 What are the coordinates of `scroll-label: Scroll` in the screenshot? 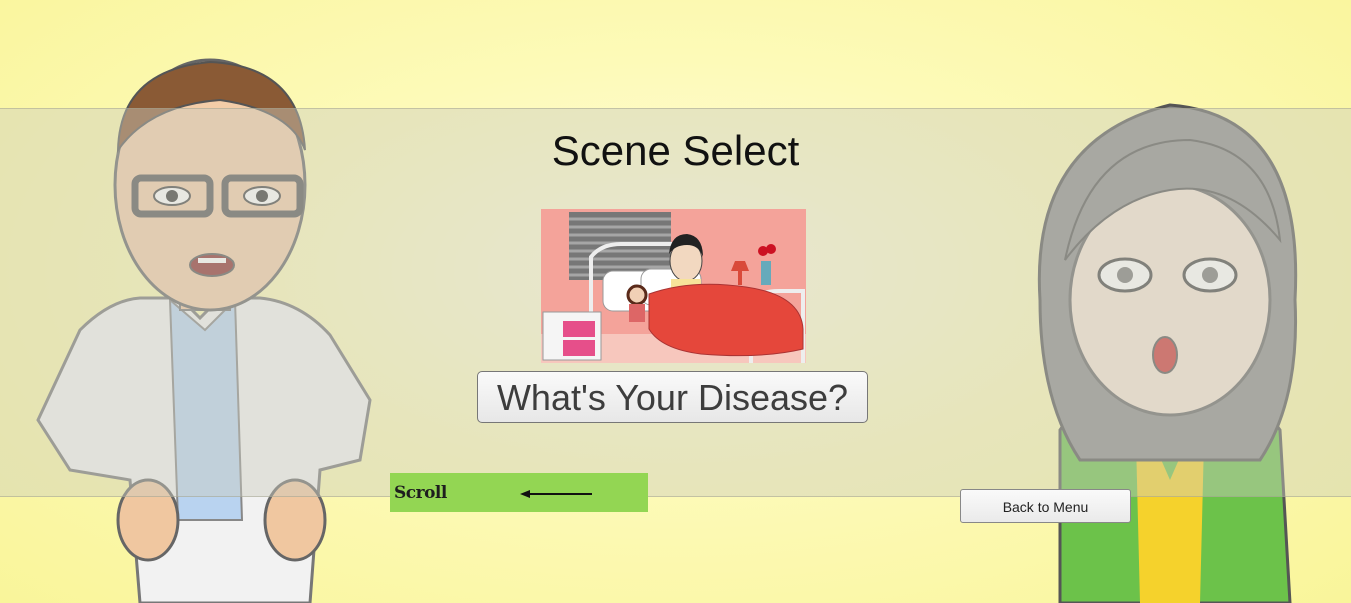 It's located at (420, 493).